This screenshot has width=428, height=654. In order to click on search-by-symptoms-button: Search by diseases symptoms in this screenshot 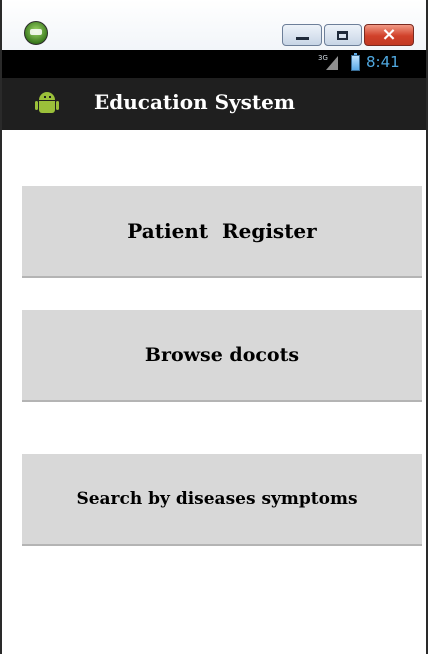, I will do `click(222, 500)`.